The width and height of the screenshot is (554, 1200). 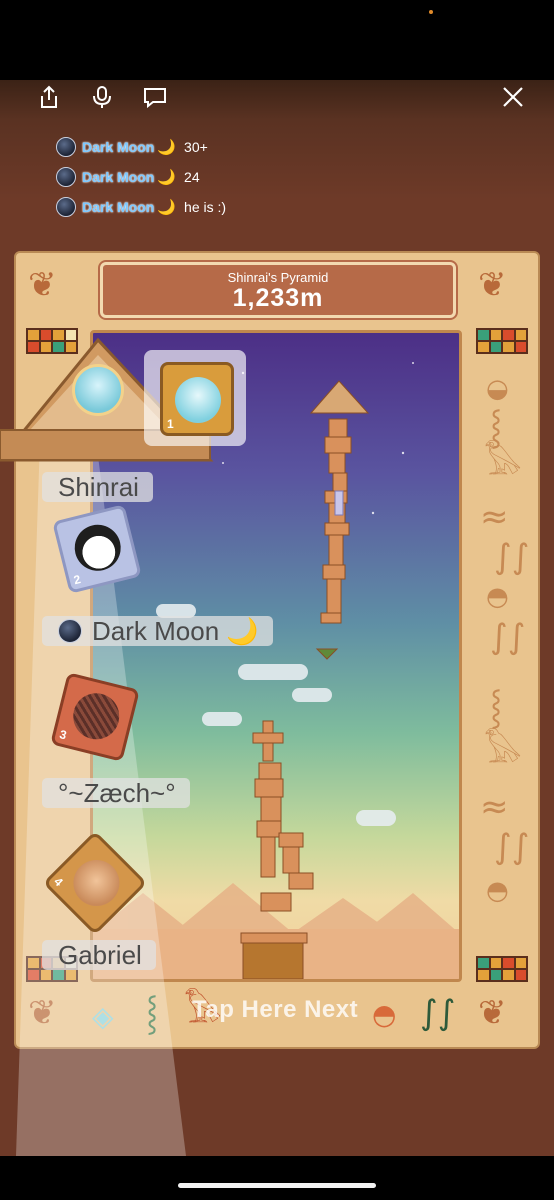 What do you see at coordinates (175, 631) in the screenshot?
I see `player-name: Dark Moon 🌙` at bounding box center [175, 631].